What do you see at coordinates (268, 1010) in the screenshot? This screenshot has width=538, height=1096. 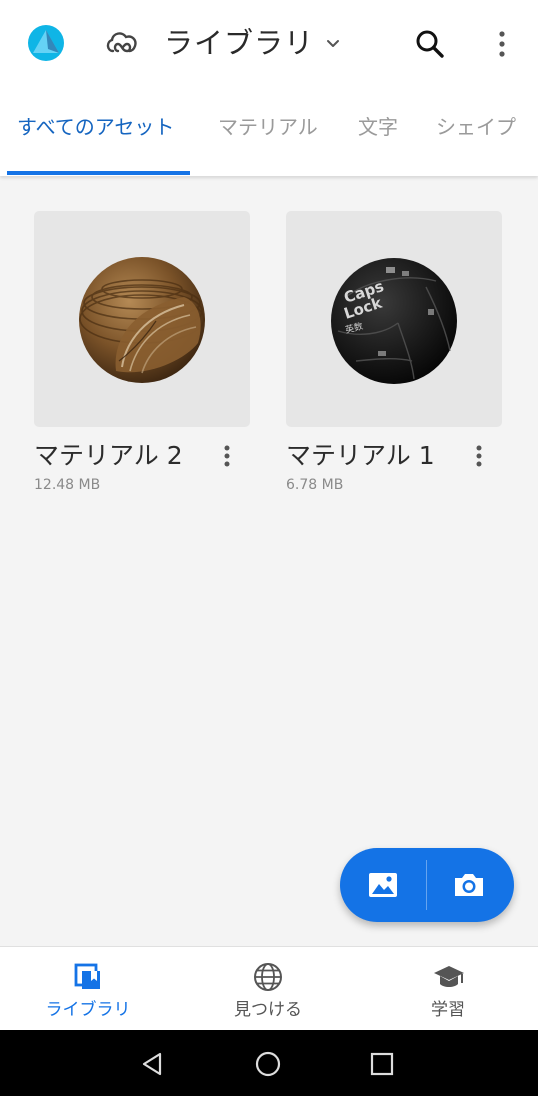 I see `nav-discover-label: 見つける` at bounding box center [268, 1010].